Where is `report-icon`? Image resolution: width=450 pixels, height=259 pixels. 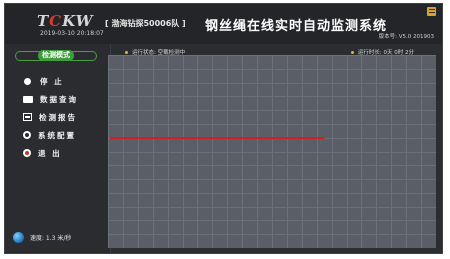 report-icon is located at coordinates (27, 117).